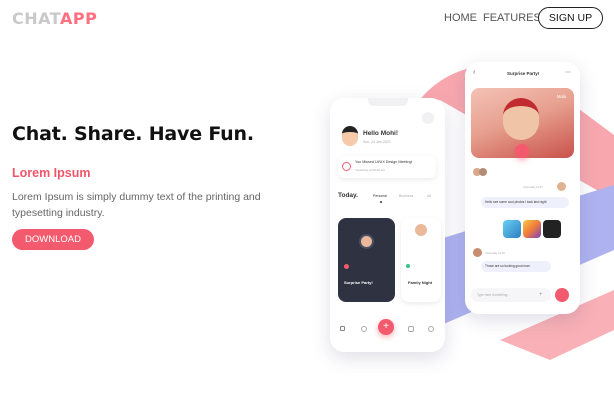  Describe the element at coordinates (346, 166) in the screenshot. I see `alarm-icon` at that location.